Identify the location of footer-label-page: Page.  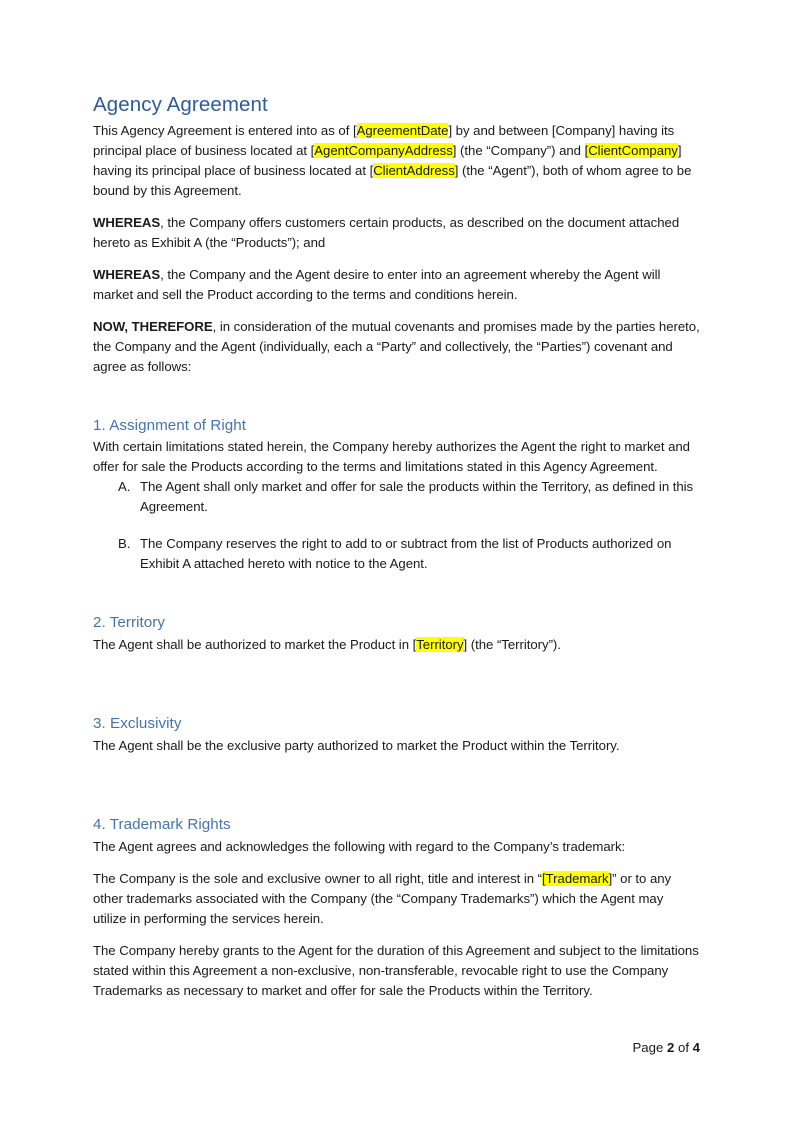
(648, 1047).